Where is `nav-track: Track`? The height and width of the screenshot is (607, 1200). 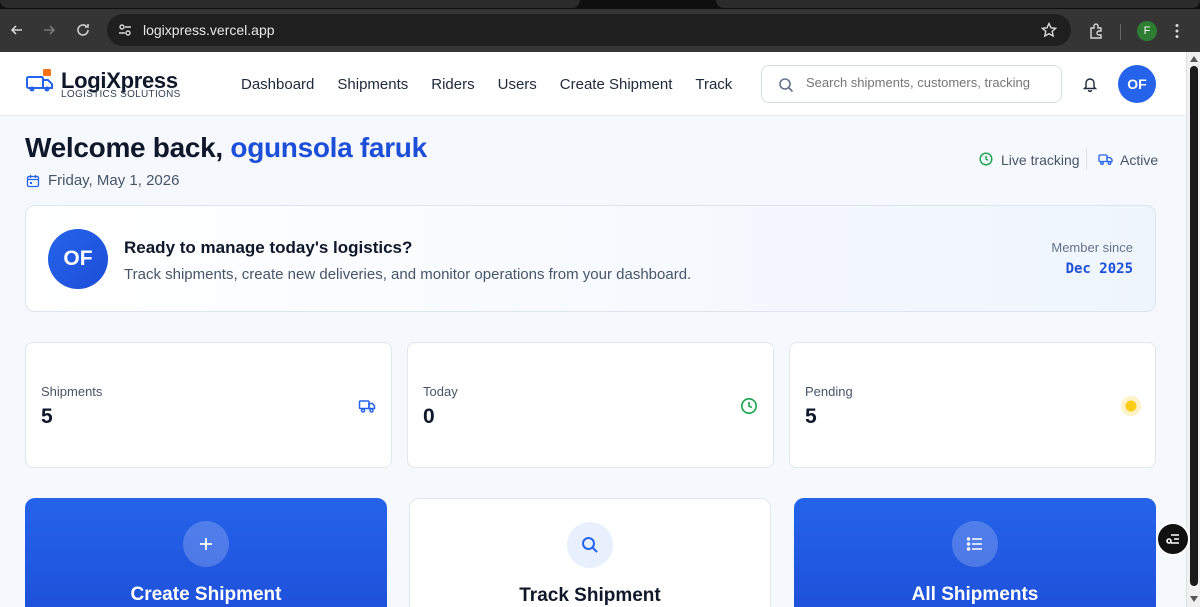 nav-track: Track is located at coordinates (713, 84).